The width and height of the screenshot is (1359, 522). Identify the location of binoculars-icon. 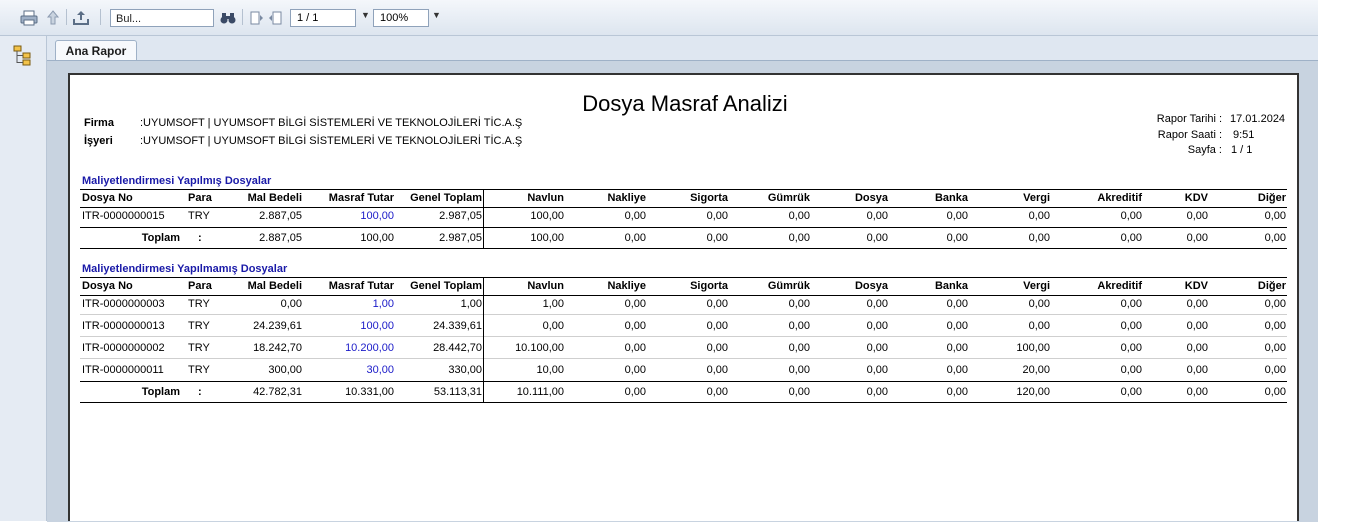
(228, 18).